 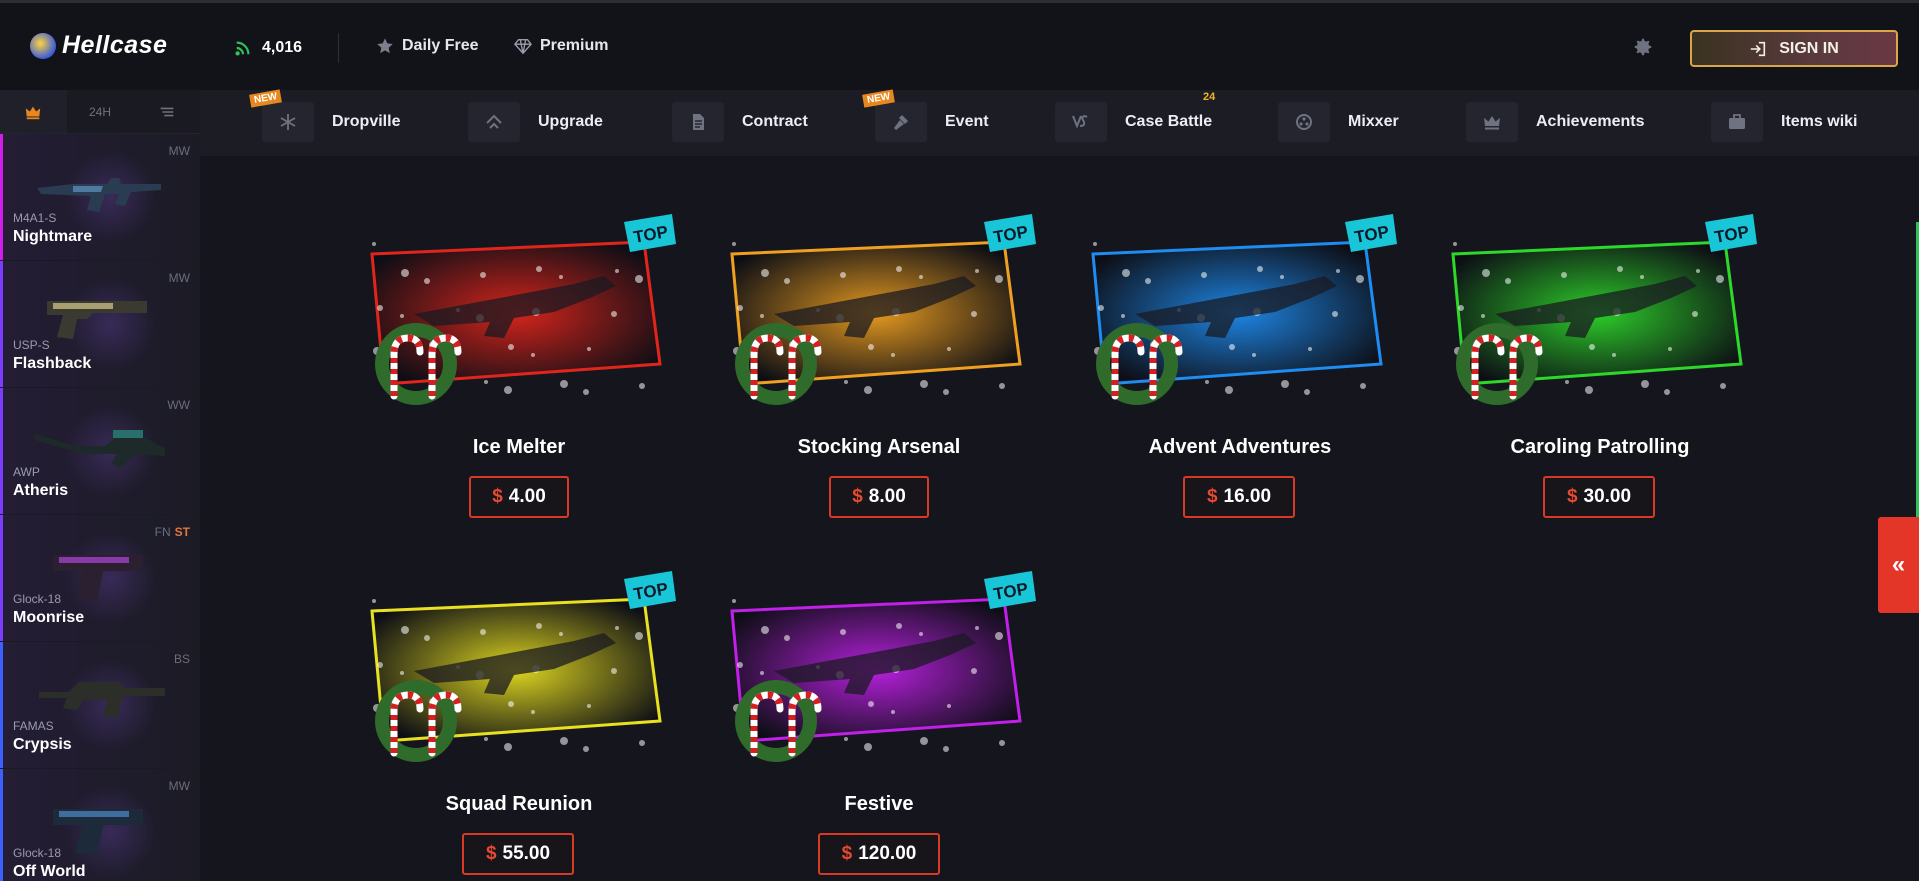 I want to click on nav-label: Items wiki, so click(x=1819, y=121).